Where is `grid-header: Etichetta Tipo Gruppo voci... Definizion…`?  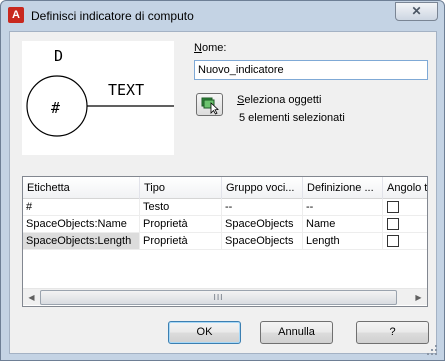 grid-header: Etichetta Tipo Gruppo voci... Definizion… is located at coordinates (225, 188).